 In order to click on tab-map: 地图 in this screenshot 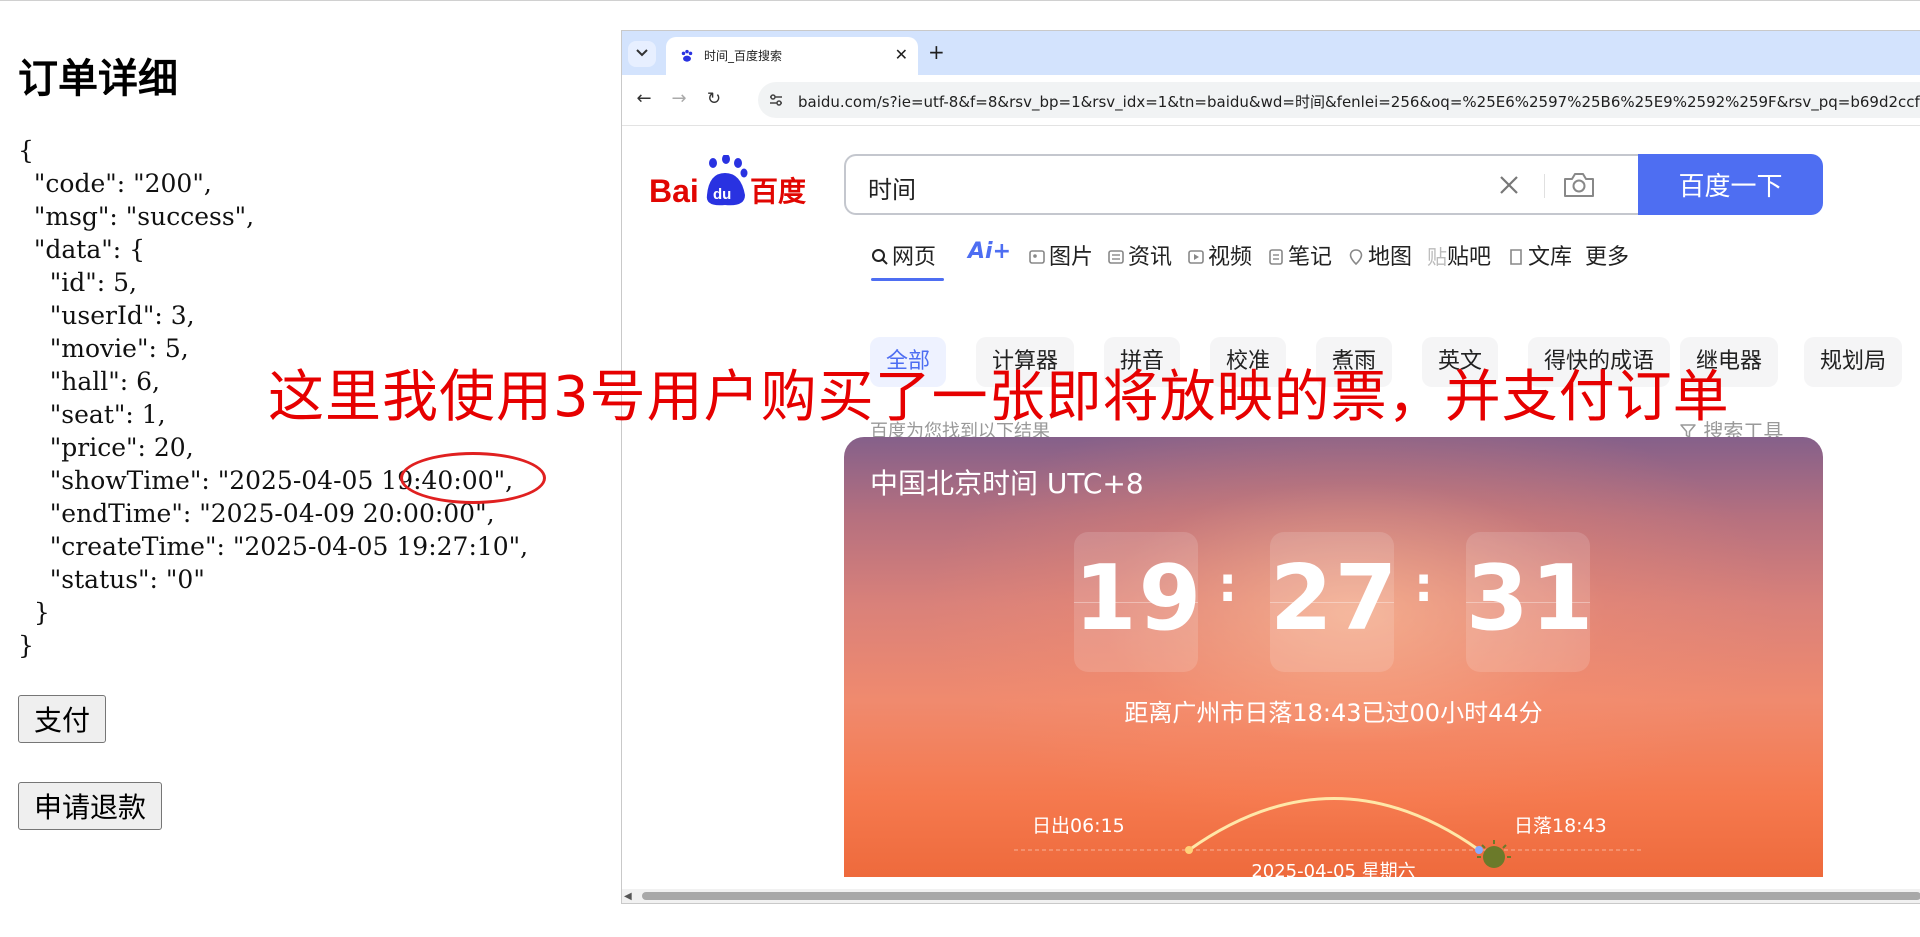, I will do `click(1379, 255)`.